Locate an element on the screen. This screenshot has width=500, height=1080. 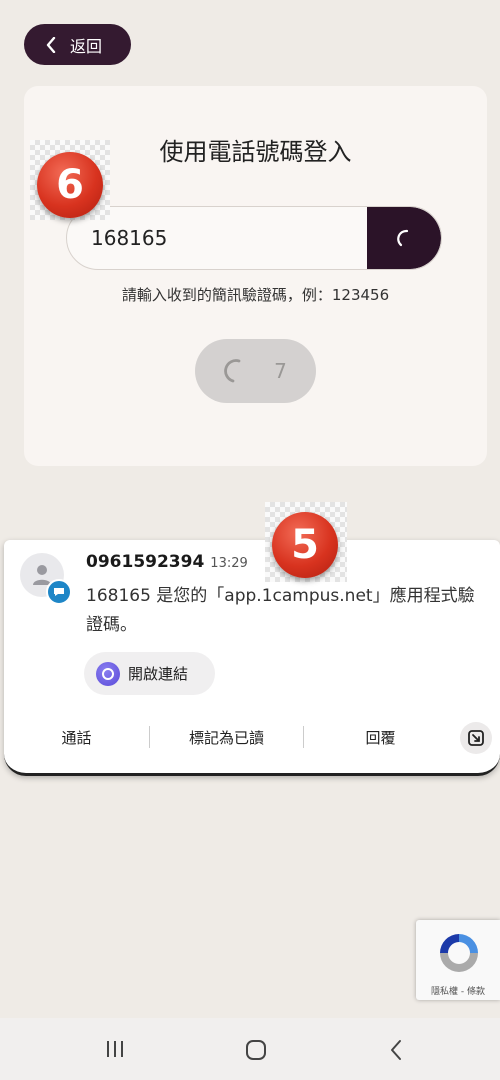
back-button: 返回 is located at coordinates (77, 44).